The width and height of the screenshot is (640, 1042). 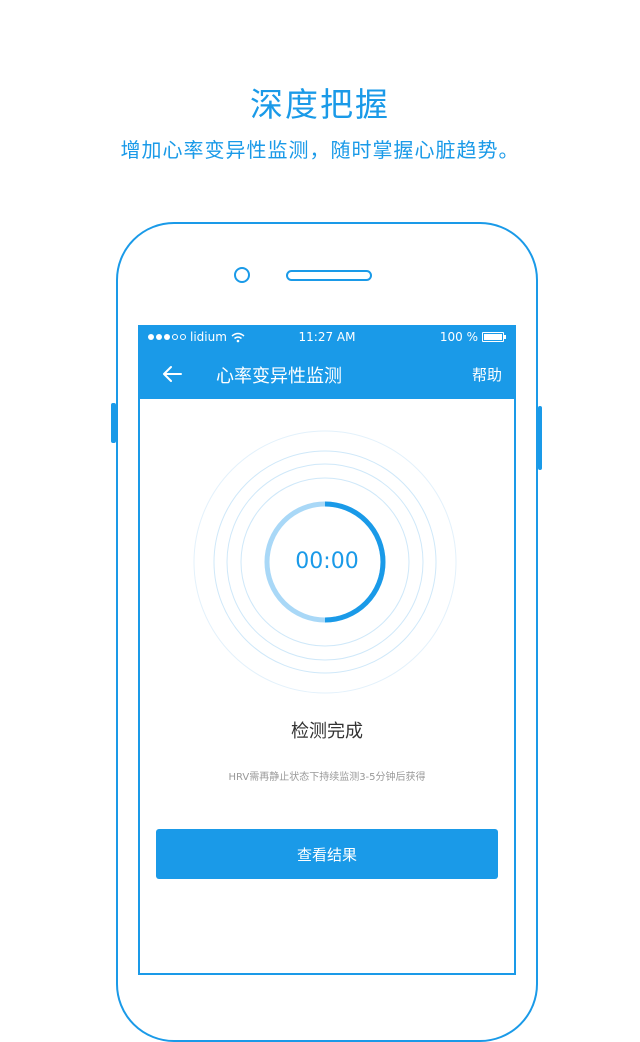 What do you see at coordinates (329, 275) in the screenshot?
I see `phone-speaker` at bounding box center [329, 275].